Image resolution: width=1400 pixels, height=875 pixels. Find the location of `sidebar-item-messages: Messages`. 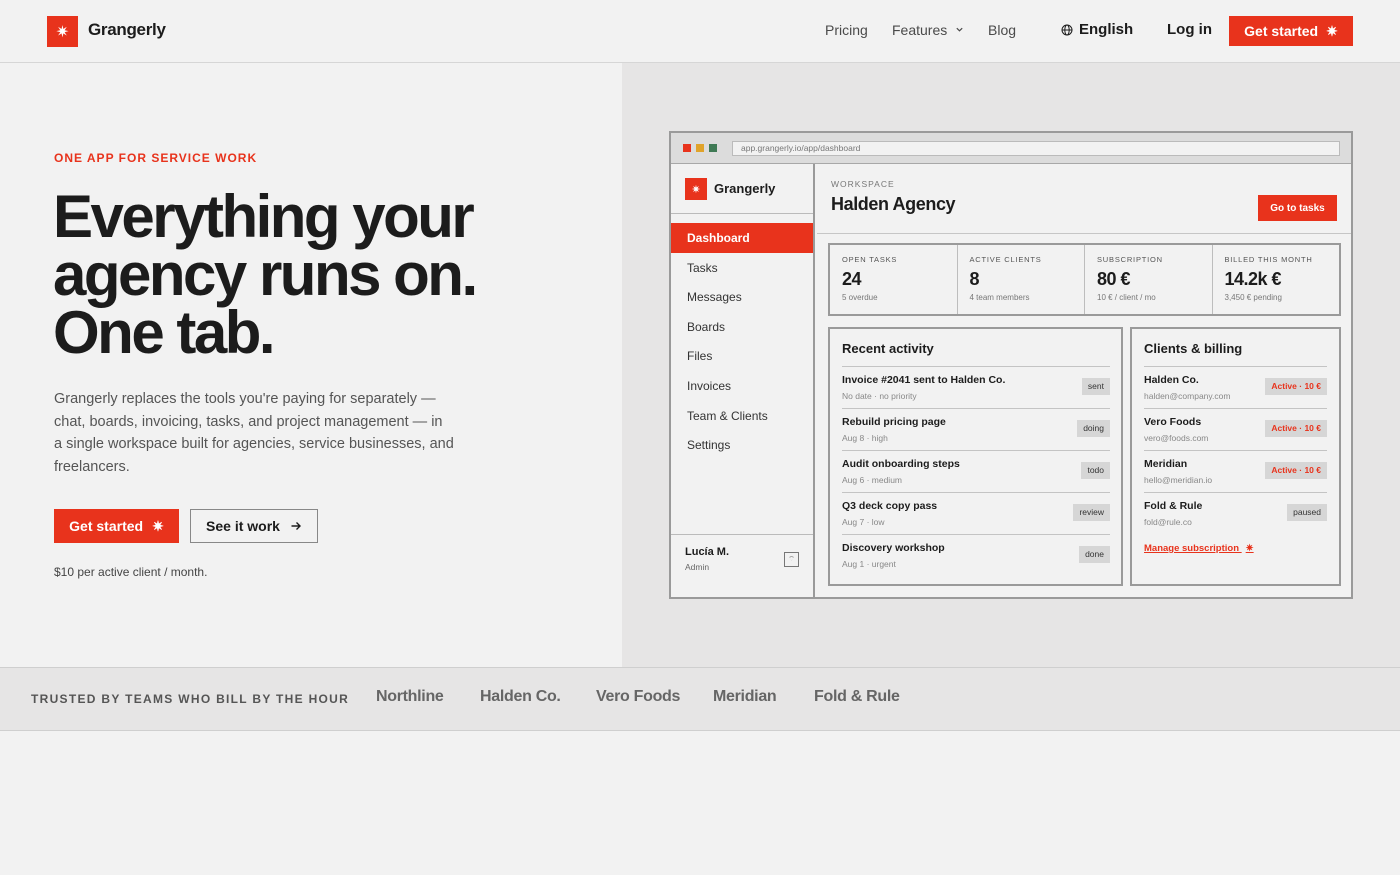

sidebar-item-messages: Messages is located at coordinates (742, 297).